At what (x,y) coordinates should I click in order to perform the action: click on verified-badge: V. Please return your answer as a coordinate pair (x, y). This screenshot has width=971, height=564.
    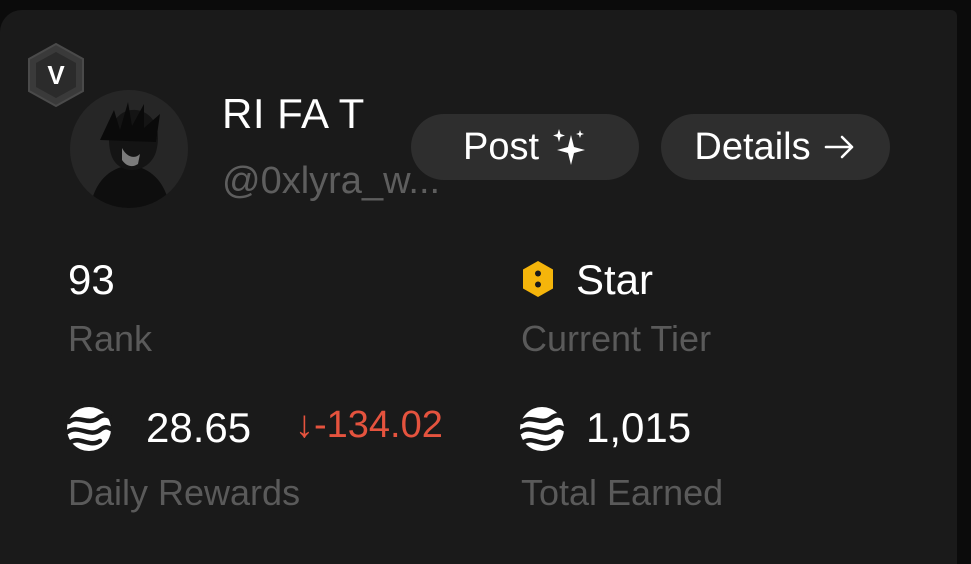
    Looking at the image, I should click on (56, 75).